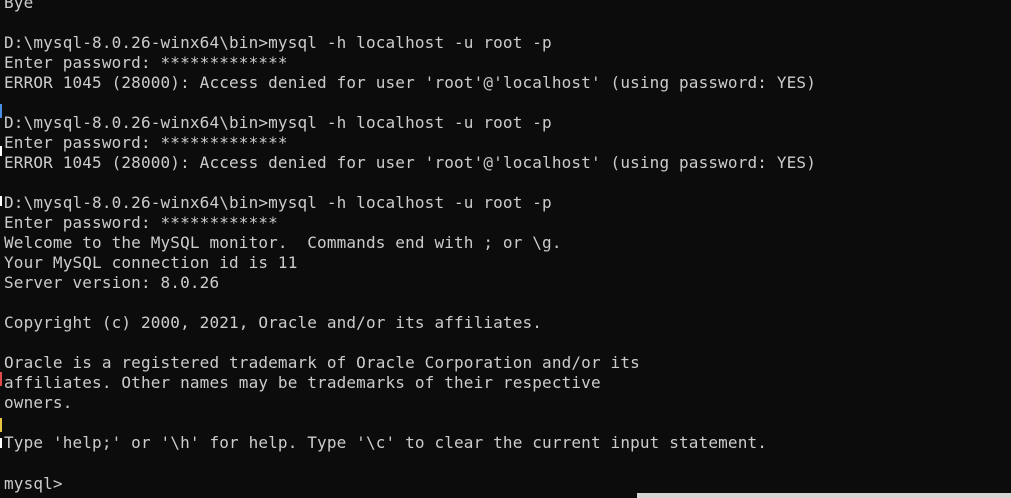  I want to click on edge-marker-red, so click(1, 379).